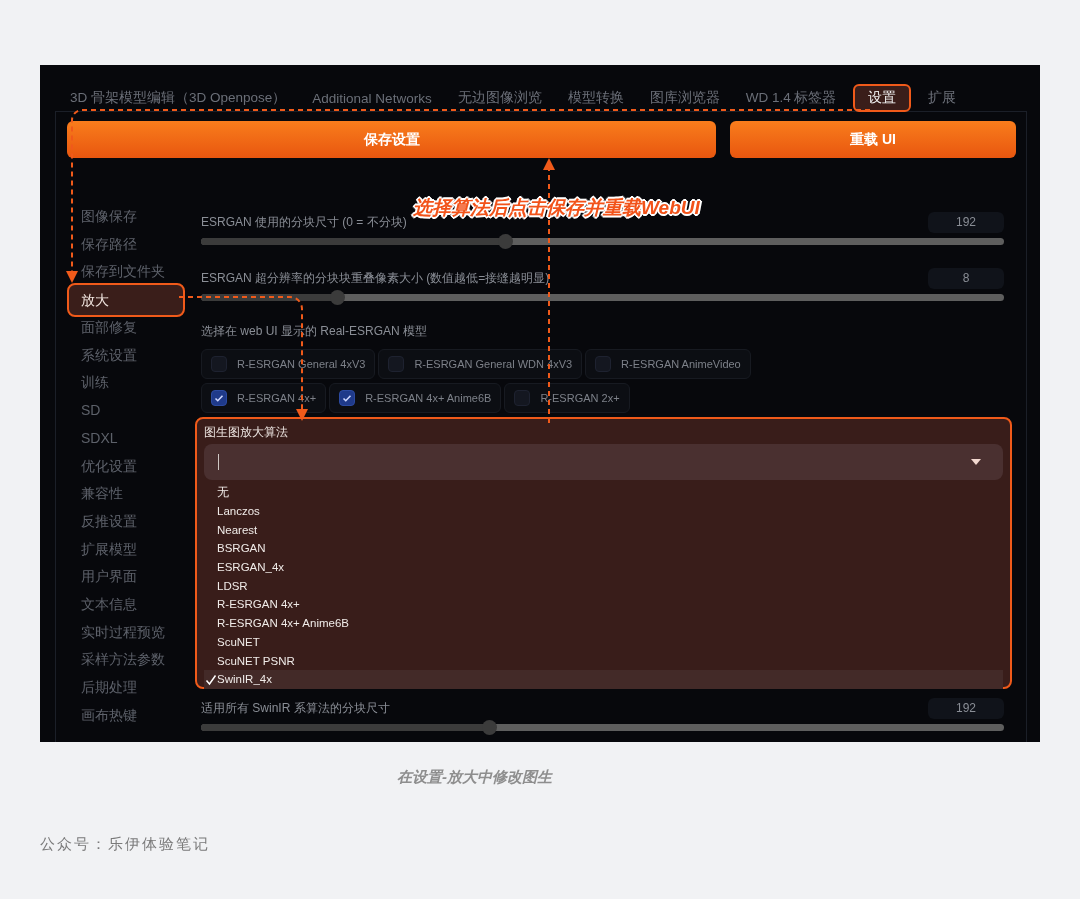 This screenshot has height=899, width=1080. What do you see at coordinates (391, 139) in the screenshot?
I see `save-settings-button: 保存设置` at bounding box center [391, 139].